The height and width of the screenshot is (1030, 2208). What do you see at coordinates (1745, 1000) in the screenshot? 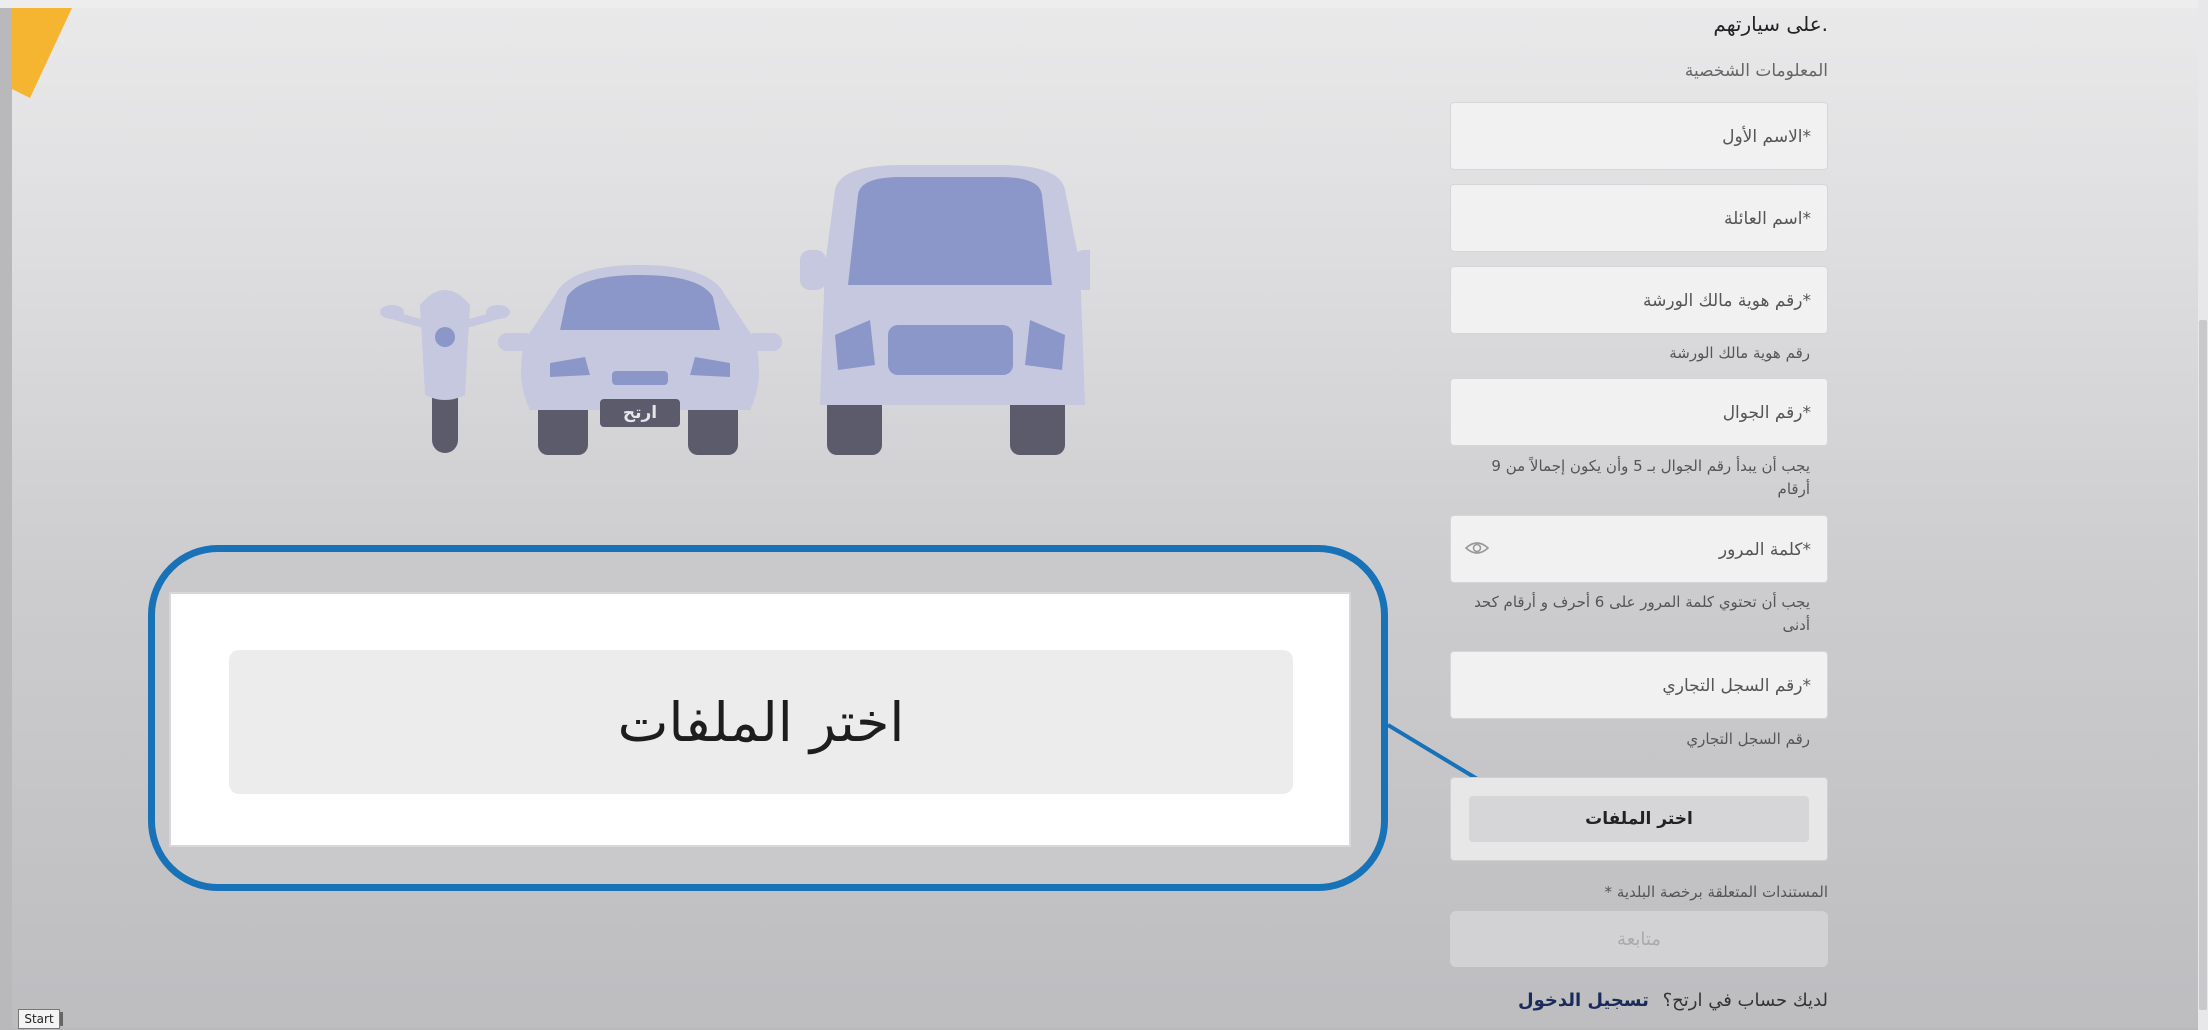
I see `login-prompt-text: لديك حساب في ارتح؟` at bounding box center [1745, 1000].